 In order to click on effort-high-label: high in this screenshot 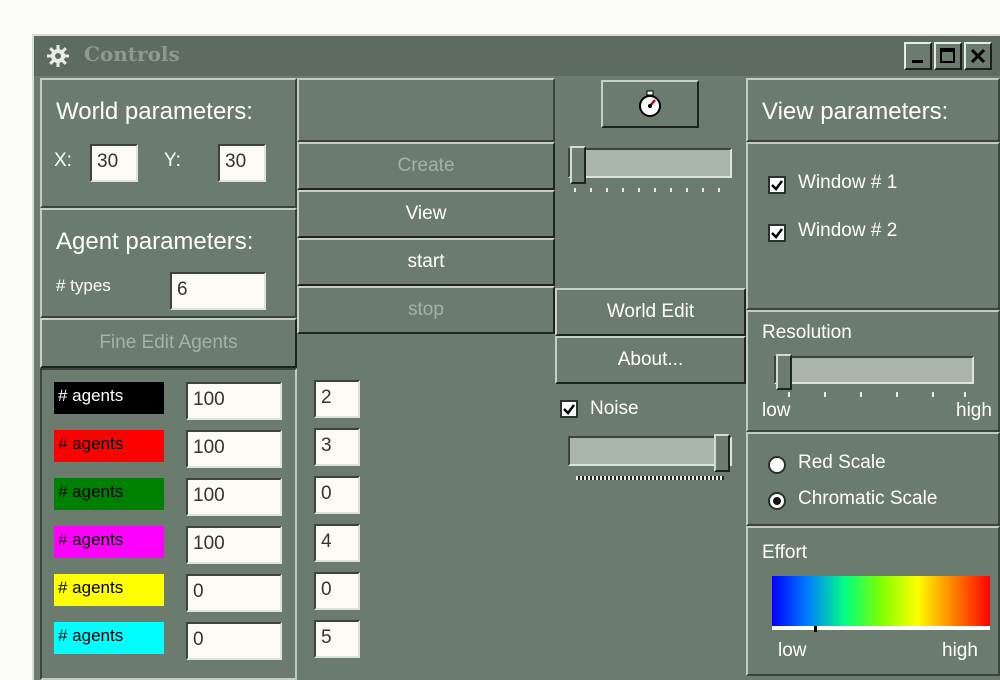, I will do `click(960, 650)`.